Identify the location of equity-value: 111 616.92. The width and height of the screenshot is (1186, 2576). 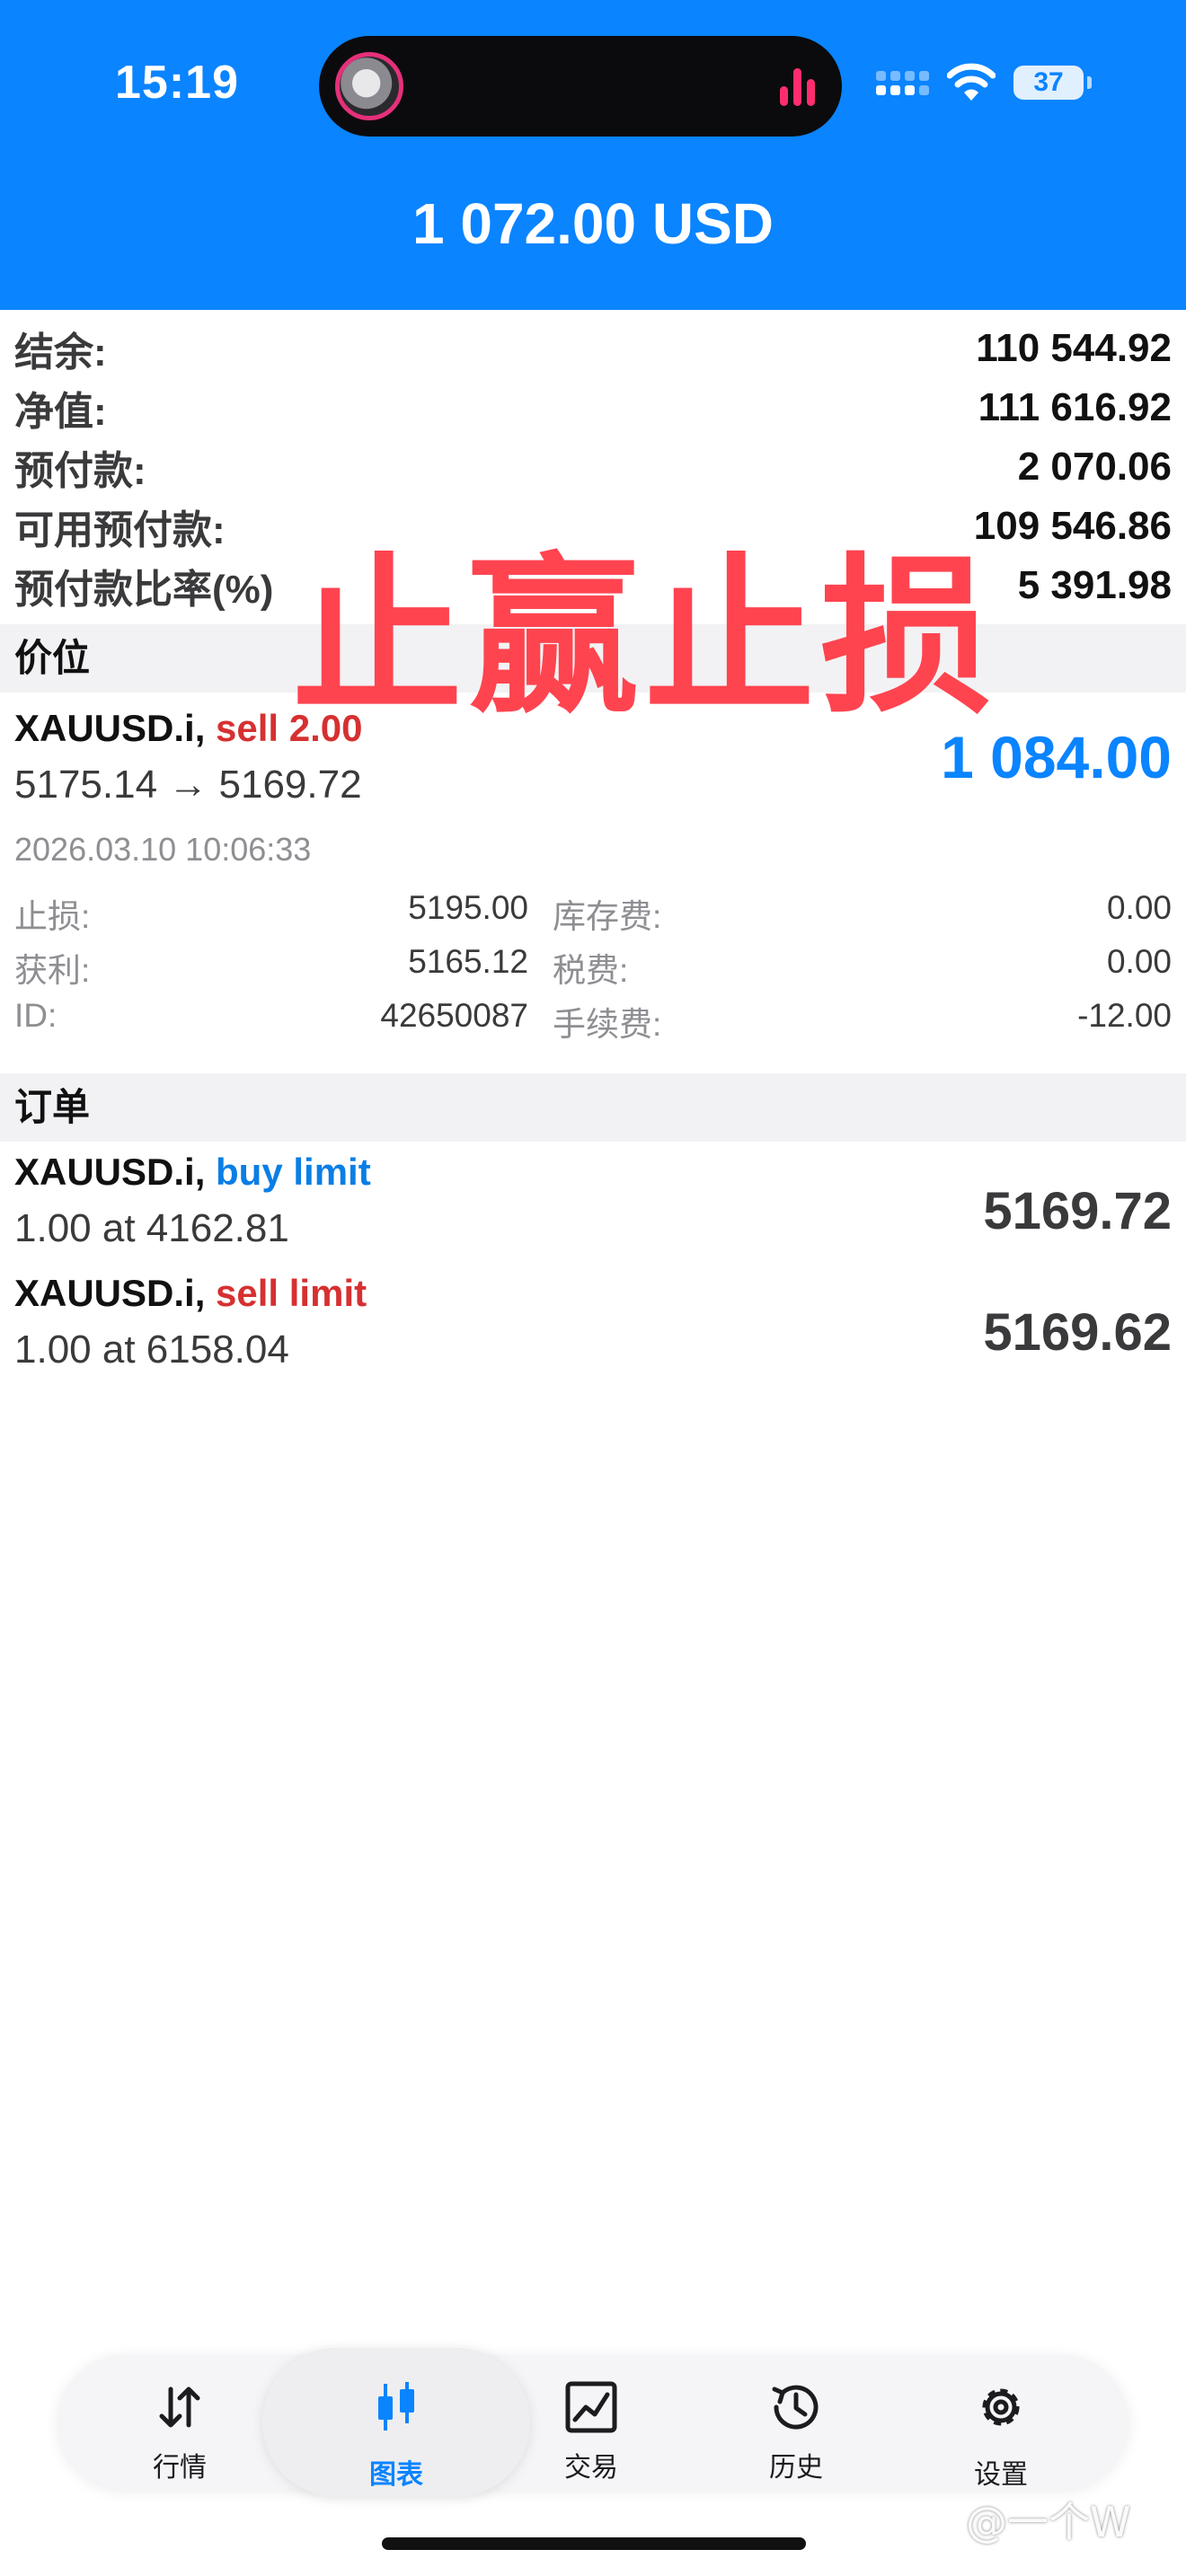
(1075, 407).